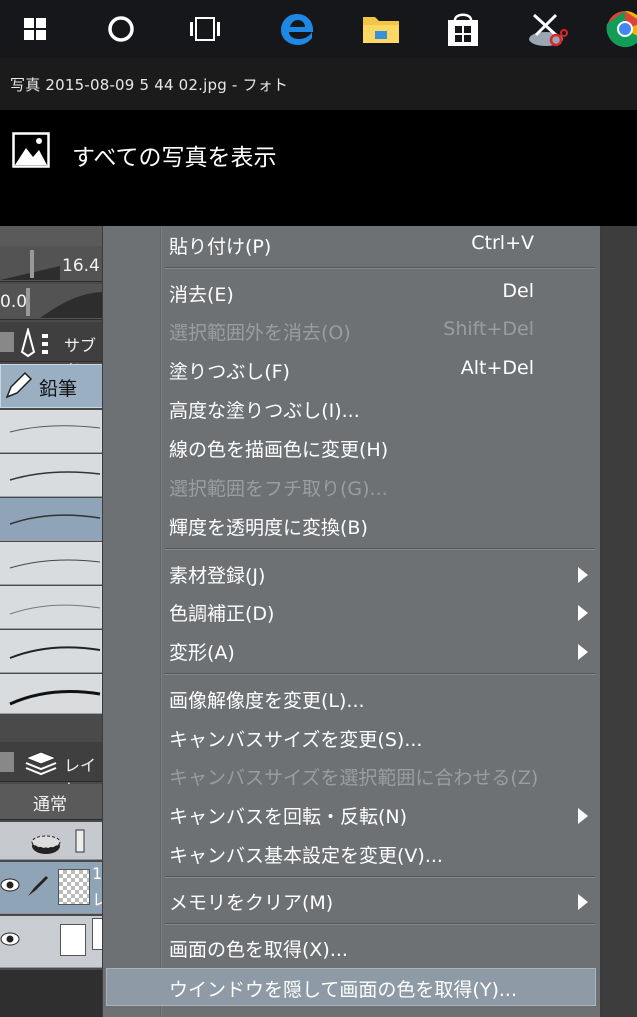 The height and width of the screenshot is (1017, 637). I want to click on opacity-value: 0.0, so click(14, 302).